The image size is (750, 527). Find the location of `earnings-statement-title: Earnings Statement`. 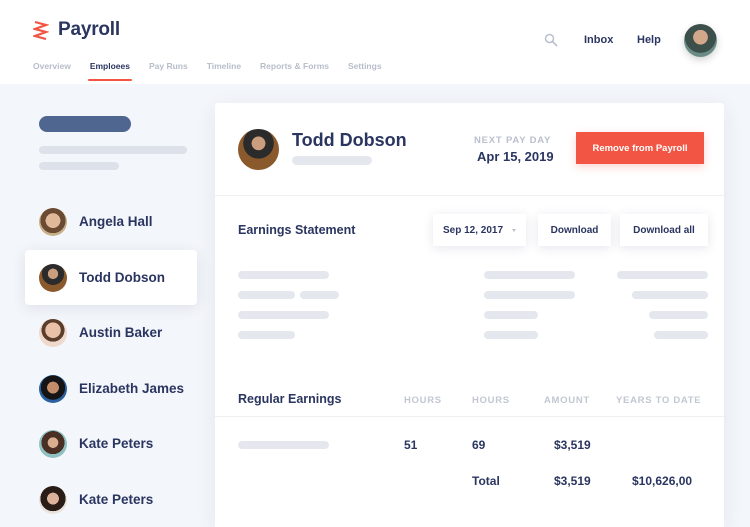

earnings-statement-title: Earnings Statement is located at coordinates (297, 230).